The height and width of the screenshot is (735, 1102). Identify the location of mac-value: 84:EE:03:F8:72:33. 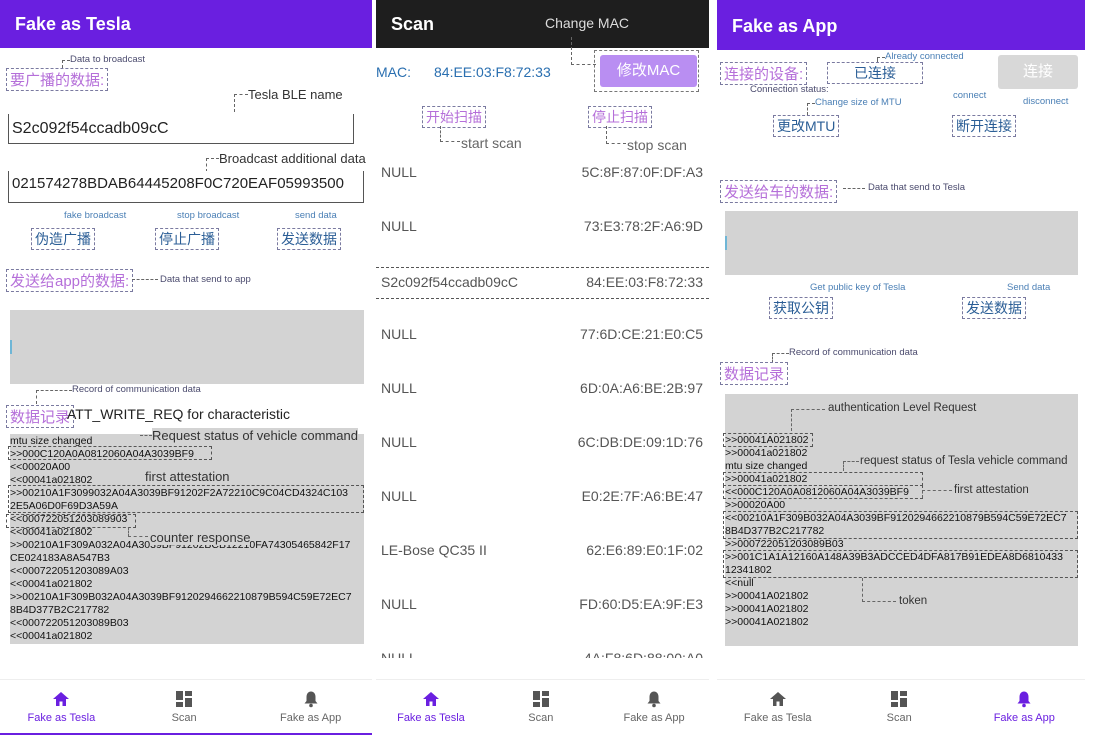
(492, 72).